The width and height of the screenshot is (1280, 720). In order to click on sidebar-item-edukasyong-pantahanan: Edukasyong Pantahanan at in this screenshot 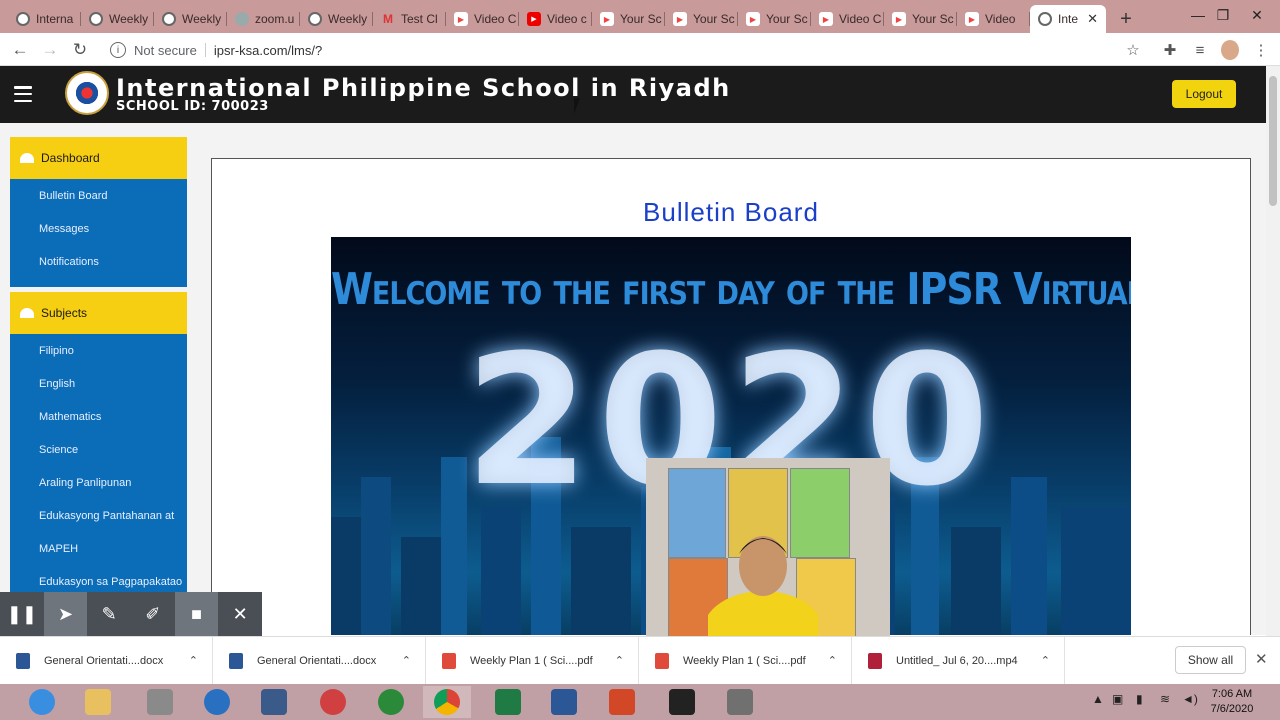, I will do `click(98, 515)`.